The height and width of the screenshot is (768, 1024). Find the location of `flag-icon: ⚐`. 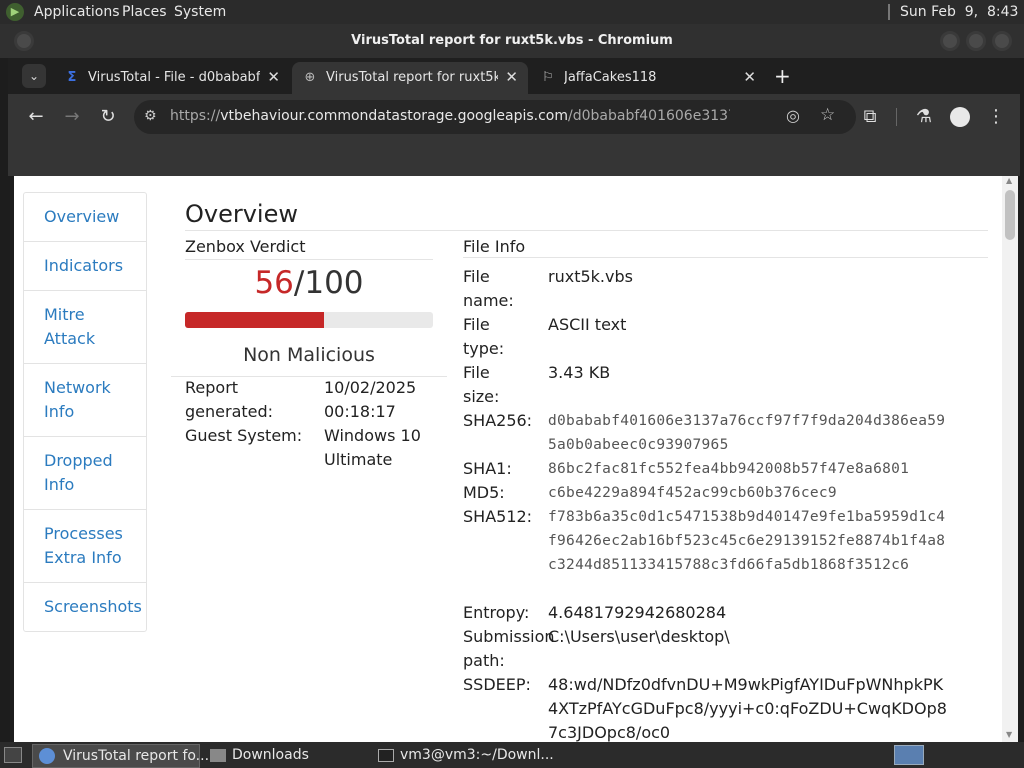

flag-icon: ⚐ is located at coordinates (548, 77).